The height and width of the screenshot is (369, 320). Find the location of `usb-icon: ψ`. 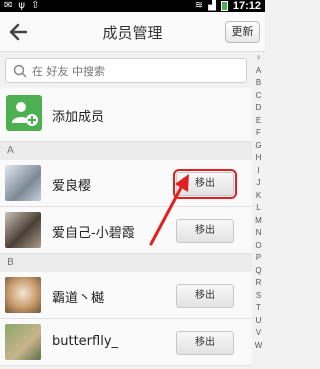

usb-icon: ψ is located at coordinates (21, 5).